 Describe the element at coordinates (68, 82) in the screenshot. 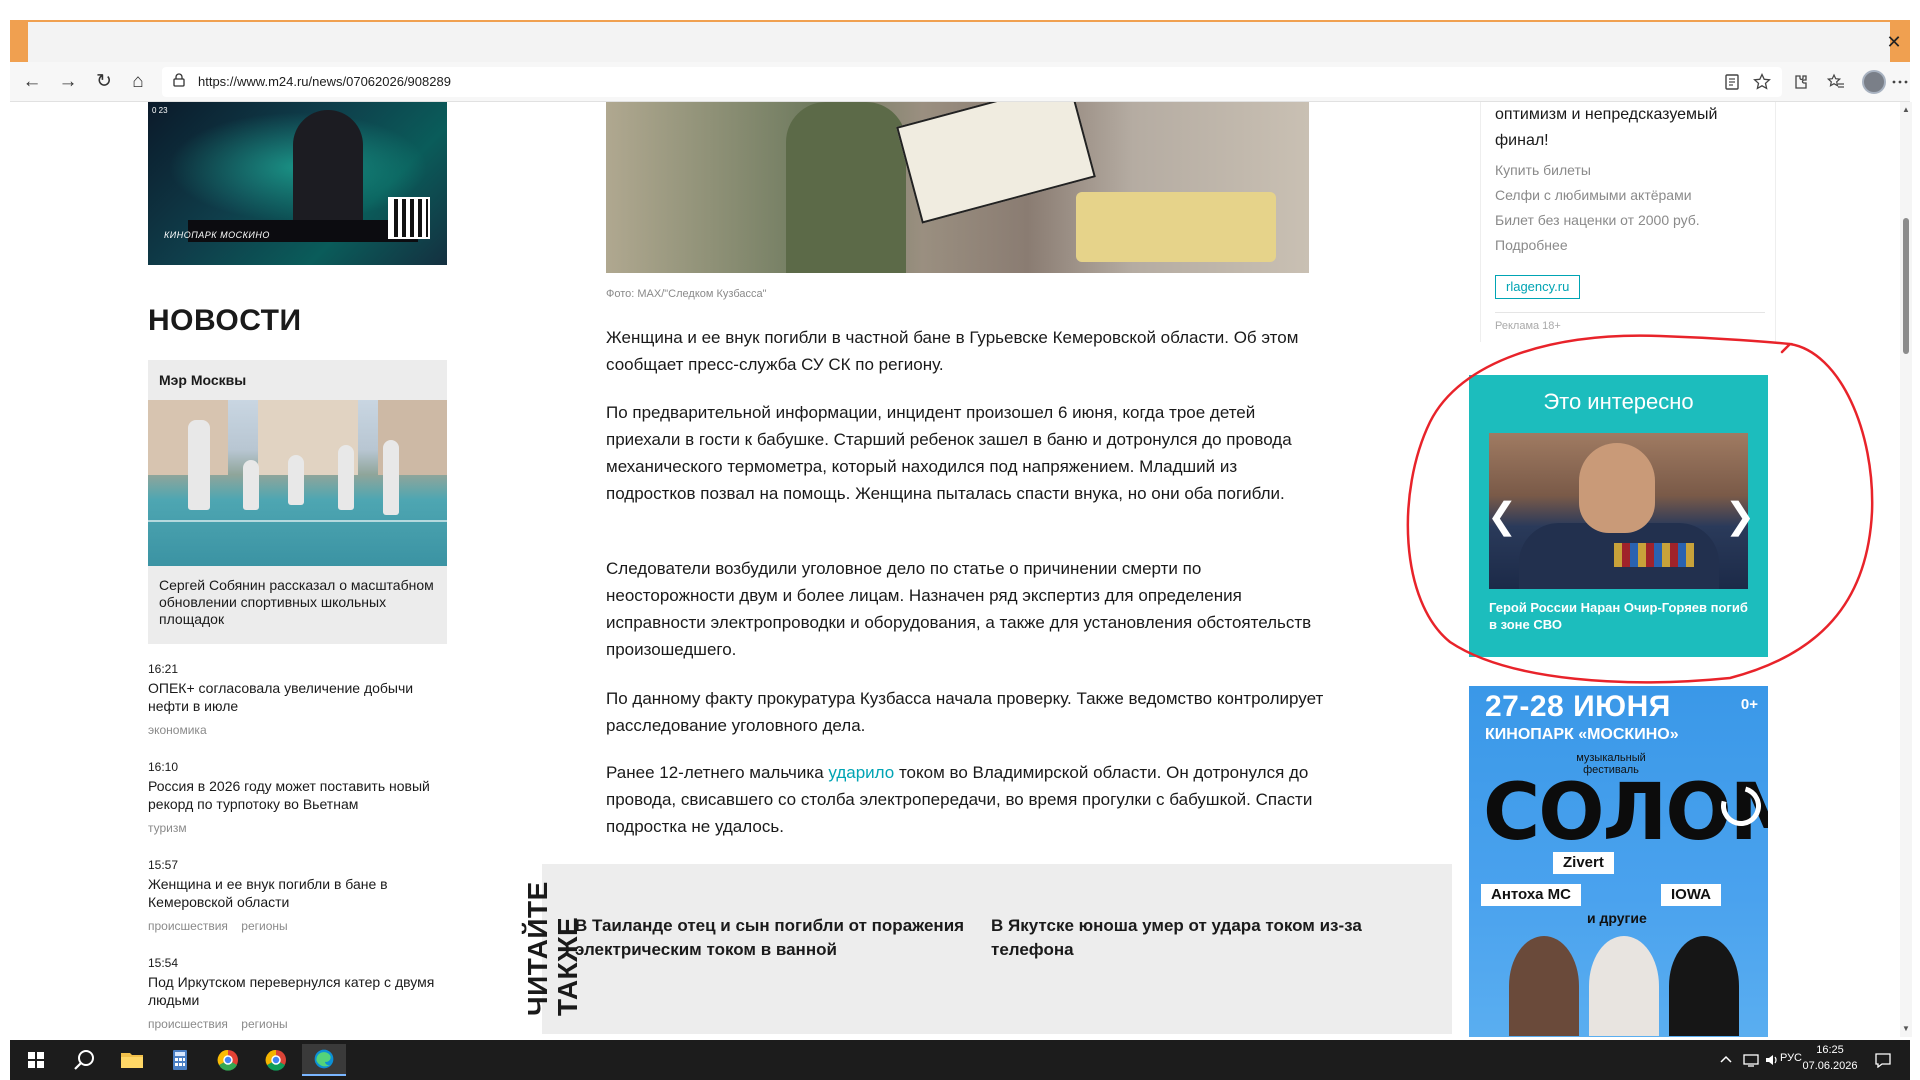

I see `forward-icon: →` at that location.